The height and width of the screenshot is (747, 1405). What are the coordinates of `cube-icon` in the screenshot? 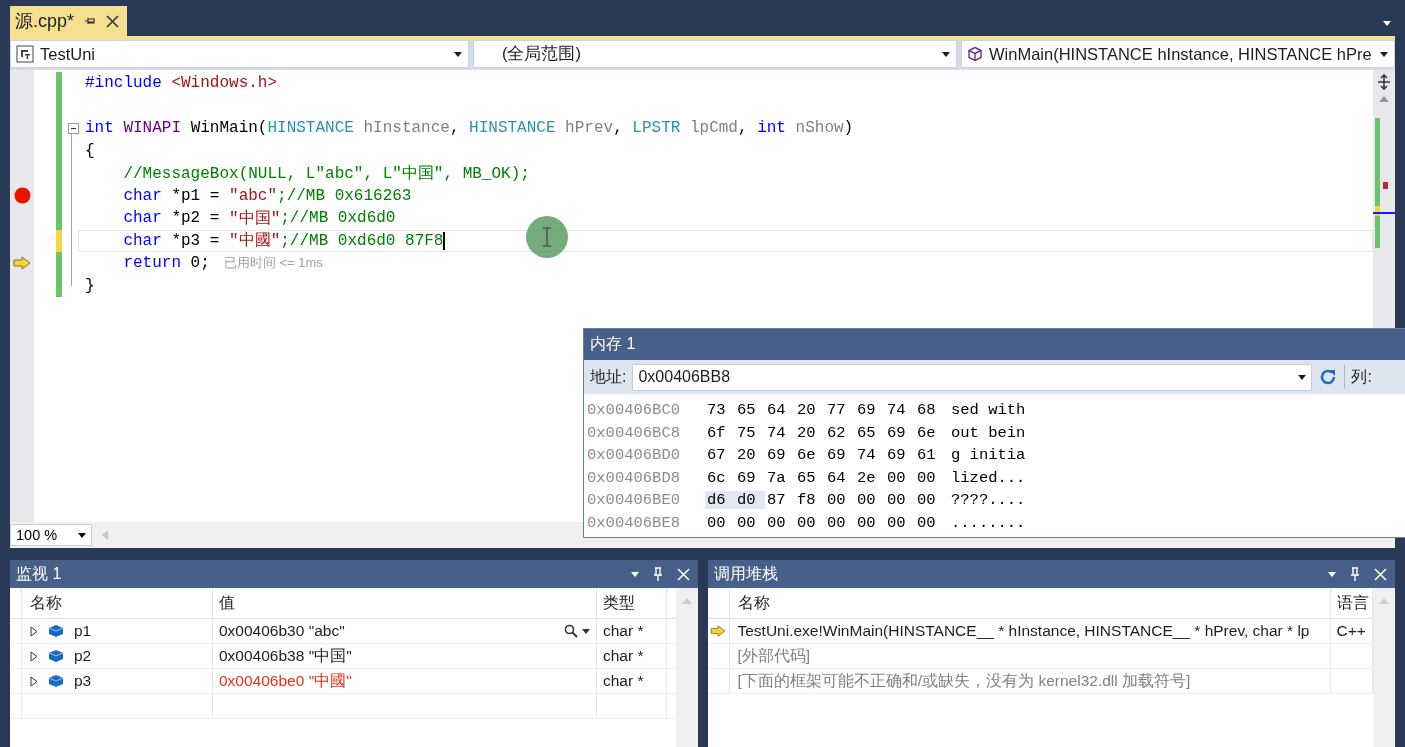 It's located at (975, 54).